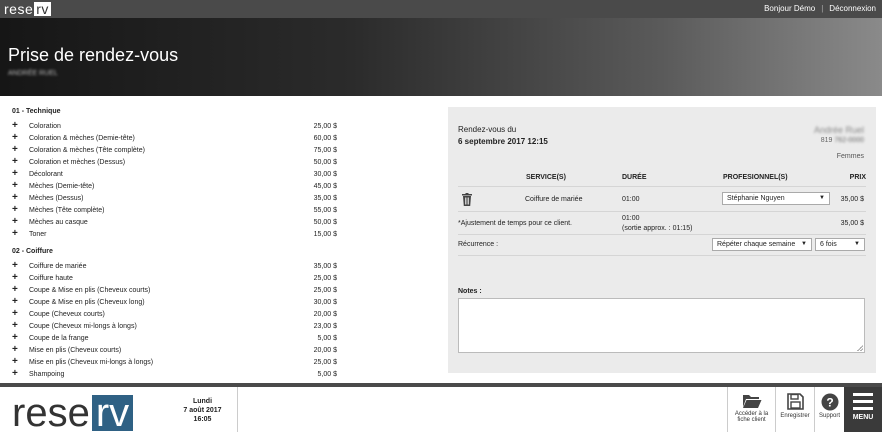 The image size is (882, 432). Describe the element at coordinates (174, 174) in the screenshot. I see `service-item: + Décolorant 30,00 $` at that location.